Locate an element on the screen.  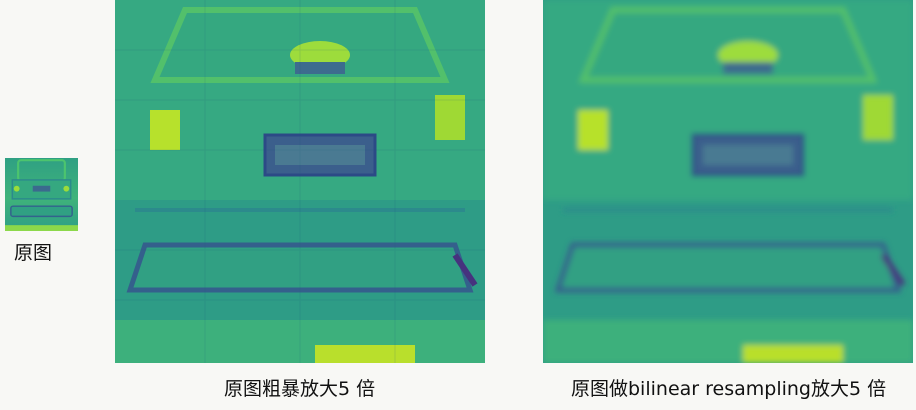
caption-original: 原图 is located at coordinates (33, 253).